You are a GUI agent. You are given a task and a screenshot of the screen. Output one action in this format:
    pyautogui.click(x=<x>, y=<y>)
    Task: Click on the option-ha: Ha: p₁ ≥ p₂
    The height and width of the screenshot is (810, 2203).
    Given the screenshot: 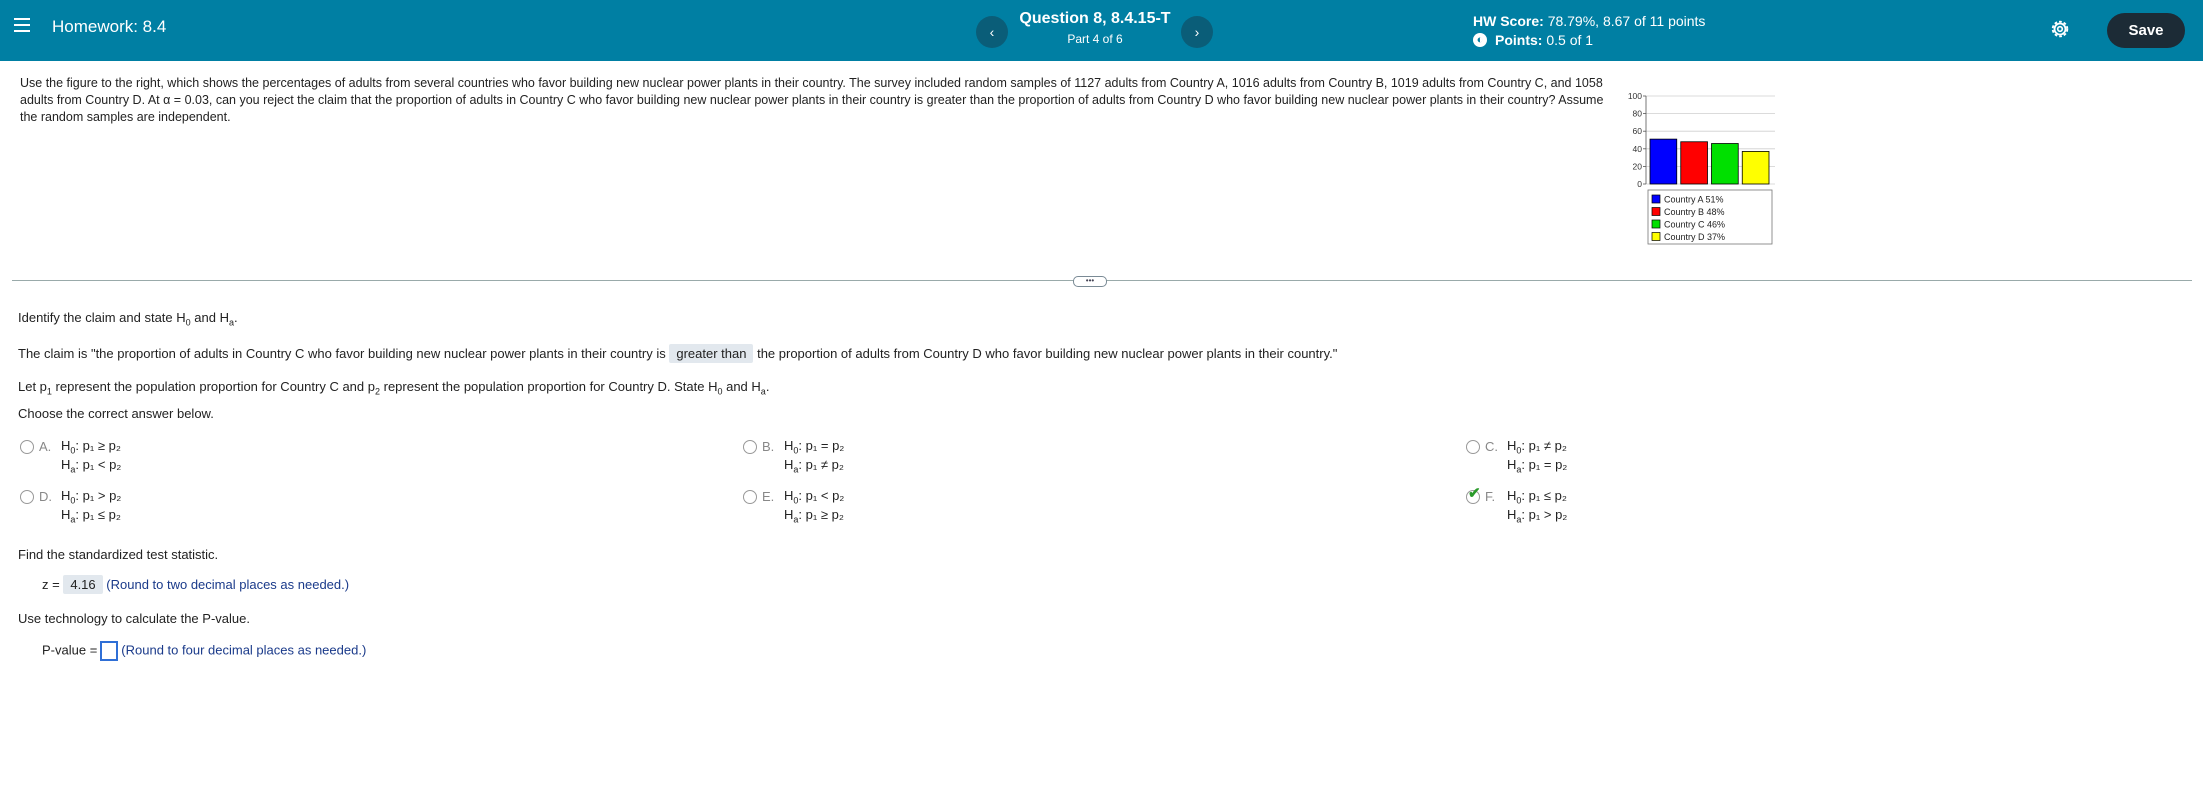 What is the action you would take?
    pyautogui.click(x=814, y=516)
    